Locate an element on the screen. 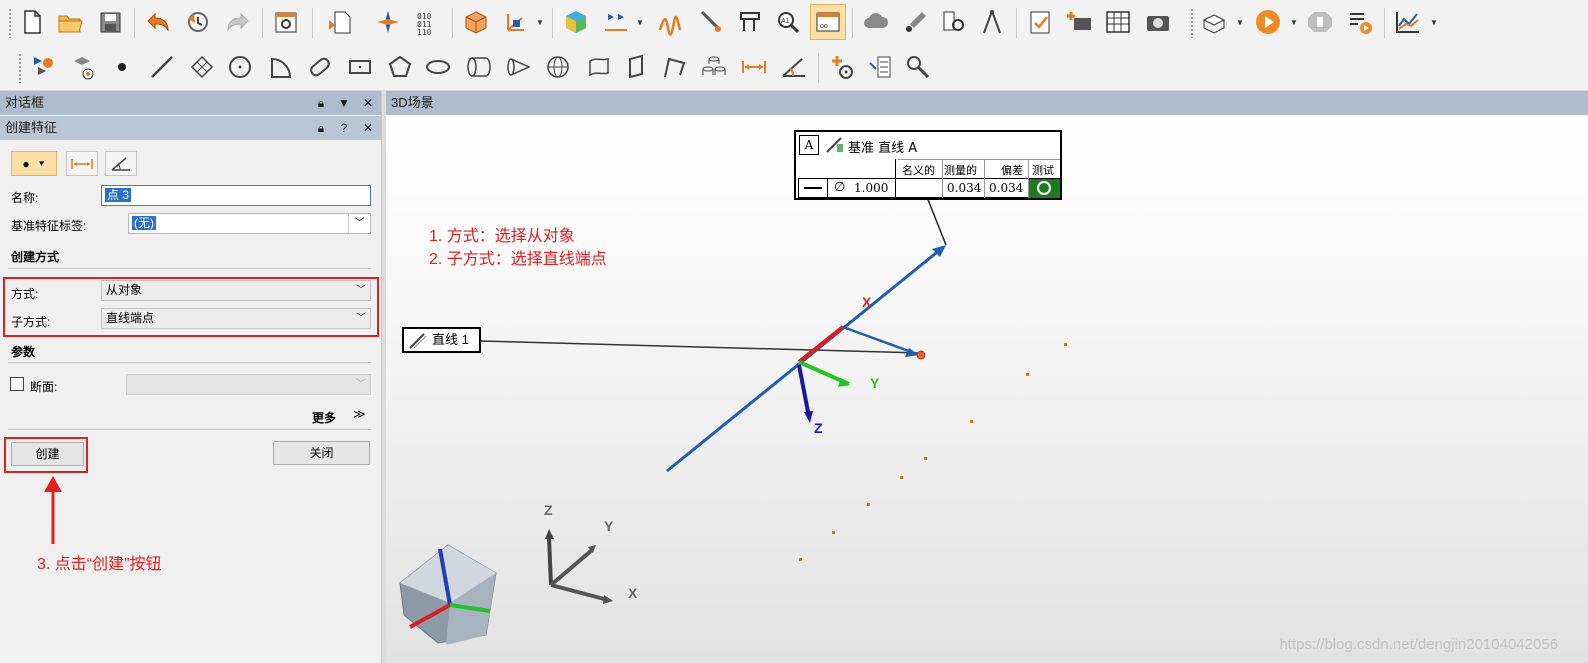  method-section-title: 创建方式 is located at coordinates (35, 257).